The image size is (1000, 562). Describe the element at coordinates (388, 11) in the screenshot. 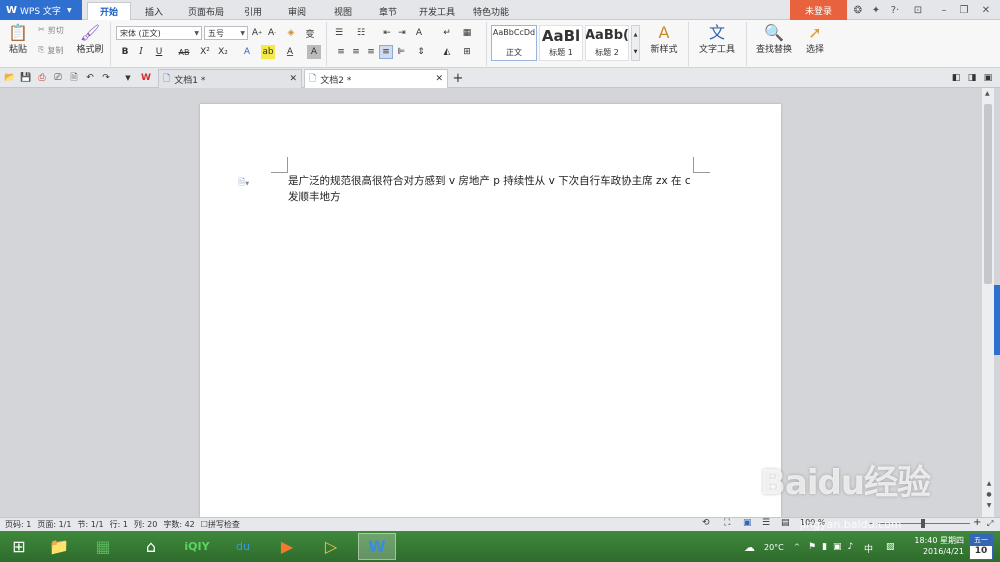

I see `tab-chapter: 章节` at that location.